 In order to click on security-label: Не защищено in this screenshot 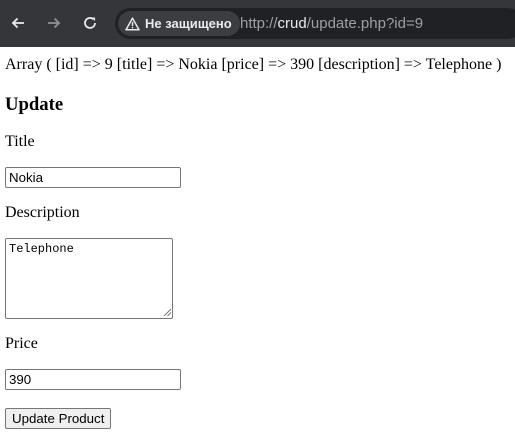, I will do `click(188, 23)`.